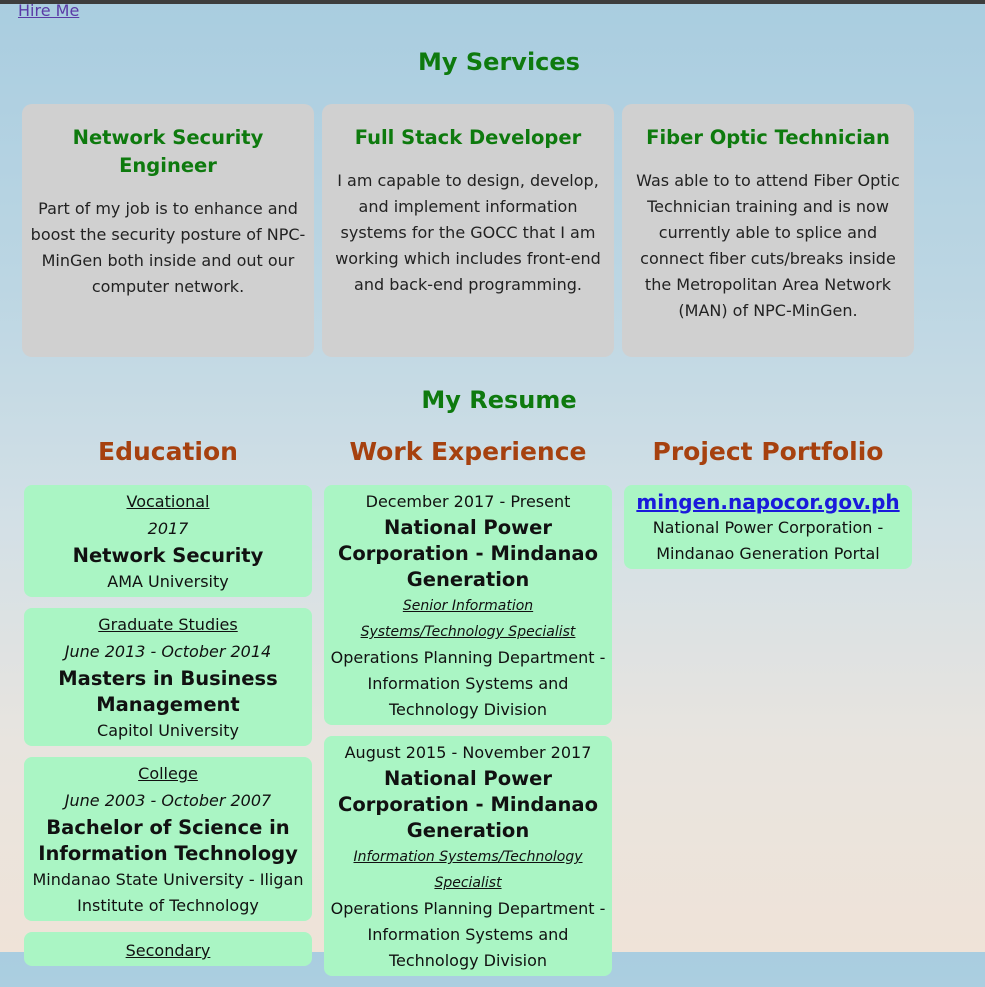 The height and width of the screenshot is (987, 985). Describe the element at coordinates (168, 773) in the screenshot. I see `education-level: College` at that location.